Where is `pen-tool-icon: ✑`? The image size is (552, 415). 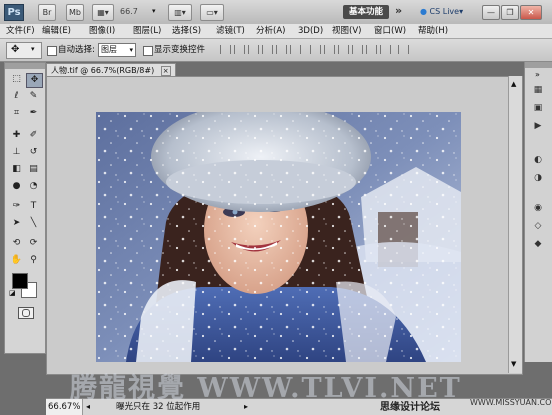 pen-tool-icon: ✑ is located at coordinates (16, 206).